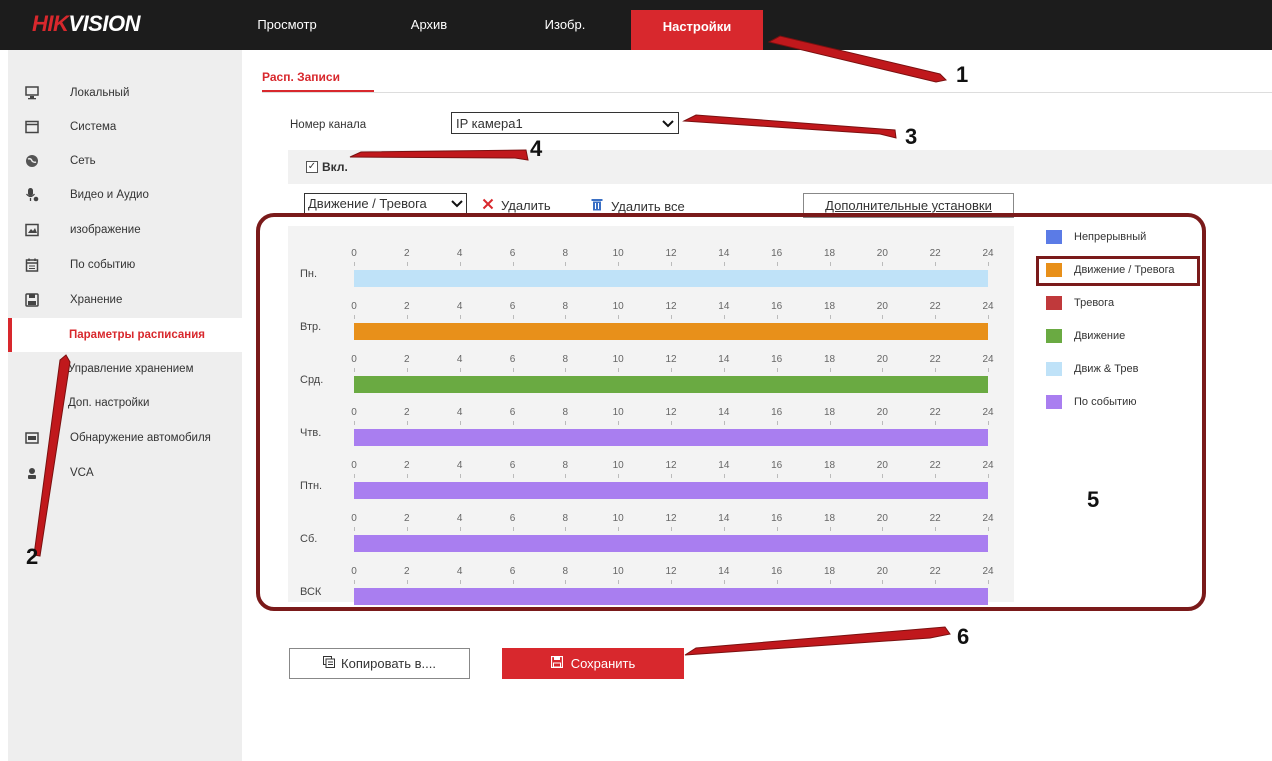  Describe the element at coordinates (32, 556) in the screenshot. I see `annotation-number-2: 2` at that location.